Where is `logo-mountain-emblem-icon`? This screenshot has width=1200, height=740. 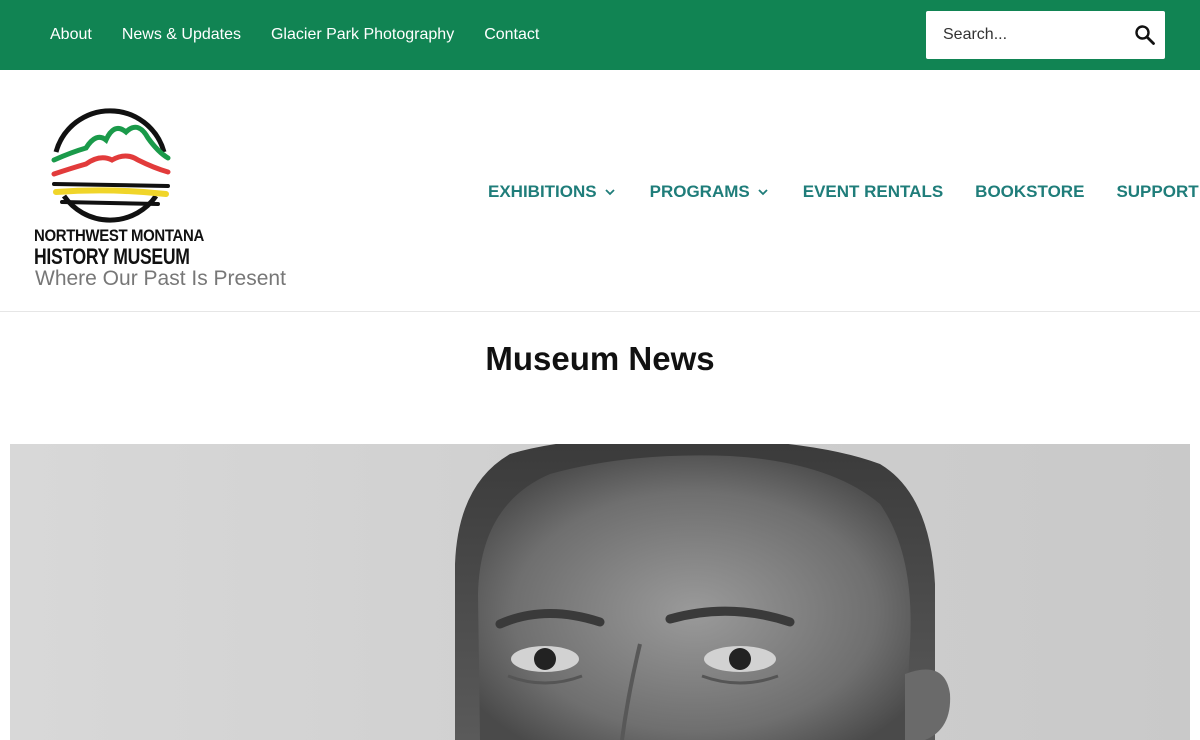 logo-mountain-emblem-icon is located at coordinates (111, 165).